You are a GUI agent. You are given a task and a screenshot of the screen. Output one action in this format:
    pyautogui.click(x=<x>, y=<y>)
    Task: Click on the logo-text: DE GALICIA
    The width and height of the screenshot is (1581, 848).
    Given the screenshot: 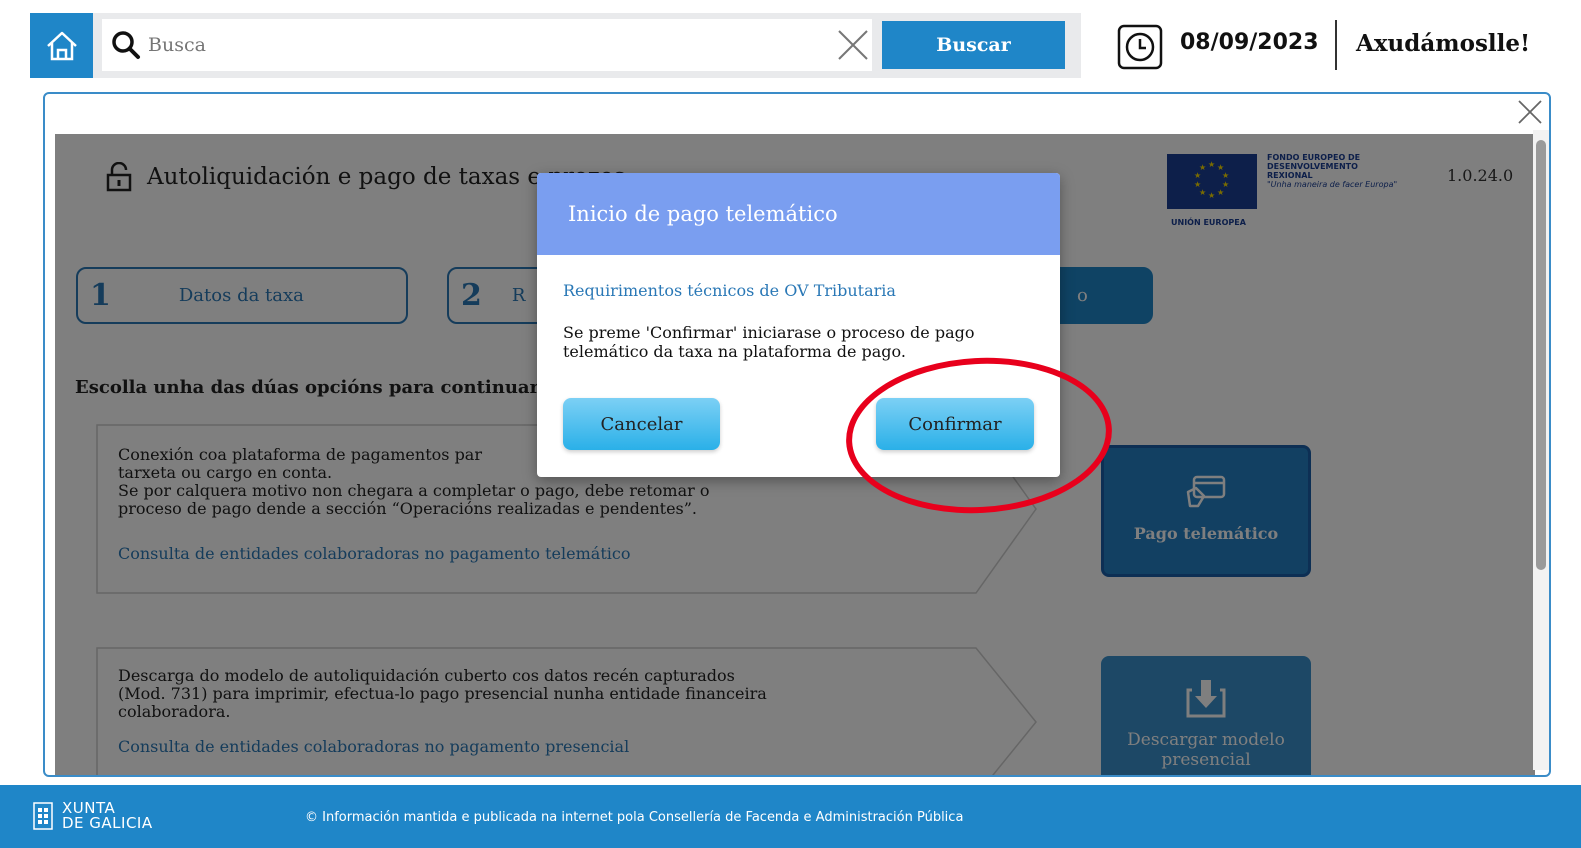 What is the action you would take?
    pyautogui.click(x=107, y=823)
    